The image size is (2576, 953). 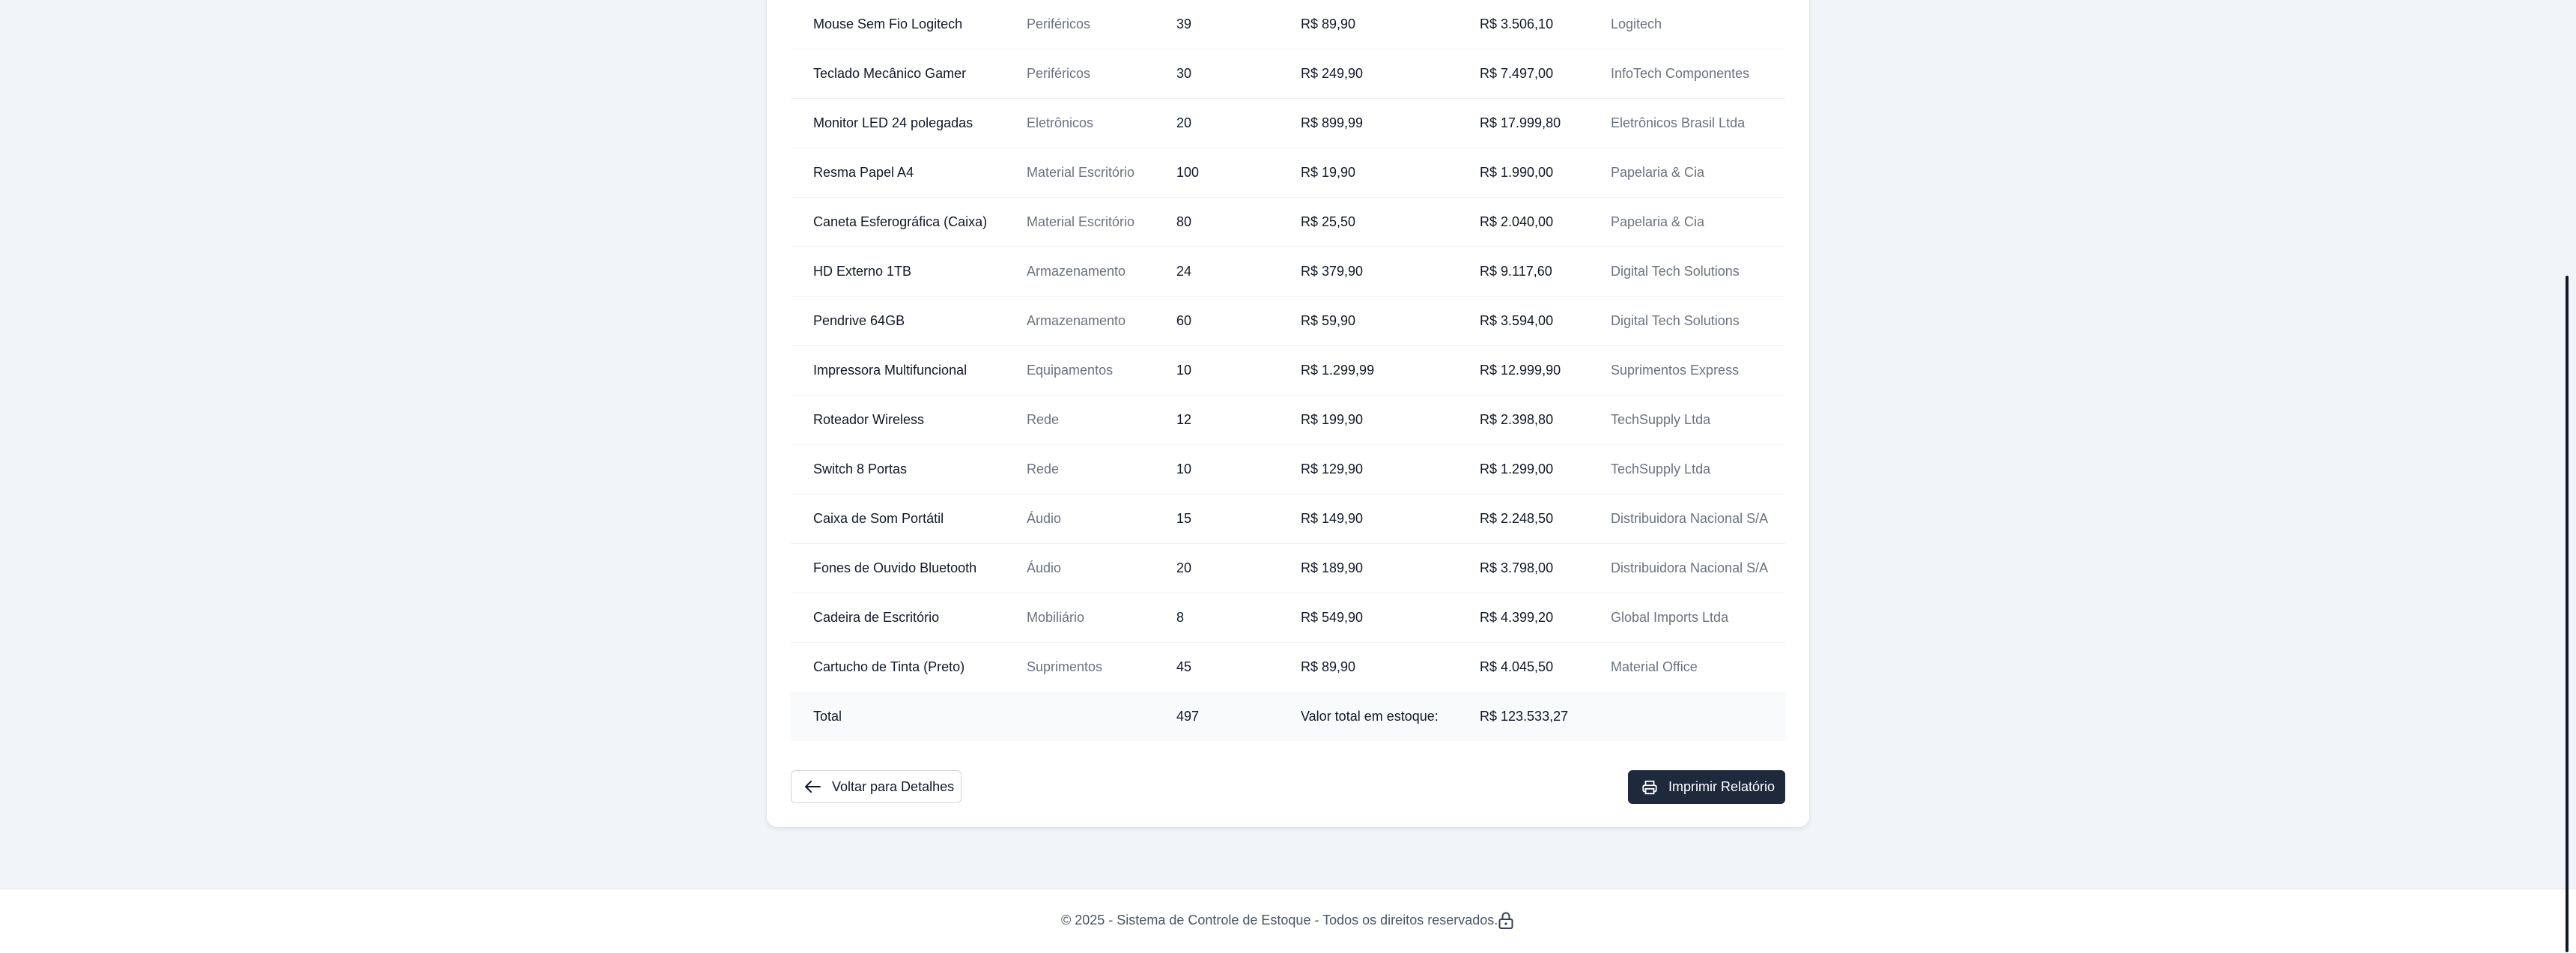 I want to click on print-report-button: Imprimir Relatório, so click(x=1706, y=787).